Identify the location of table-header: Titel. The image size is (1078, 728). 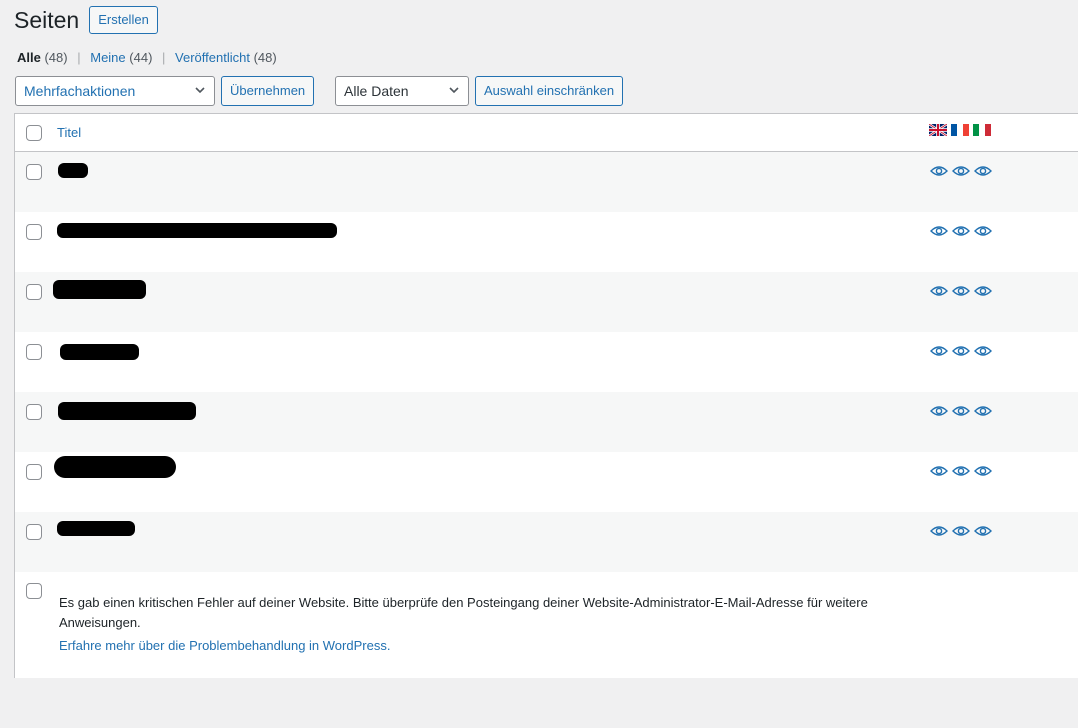
(546, 133).